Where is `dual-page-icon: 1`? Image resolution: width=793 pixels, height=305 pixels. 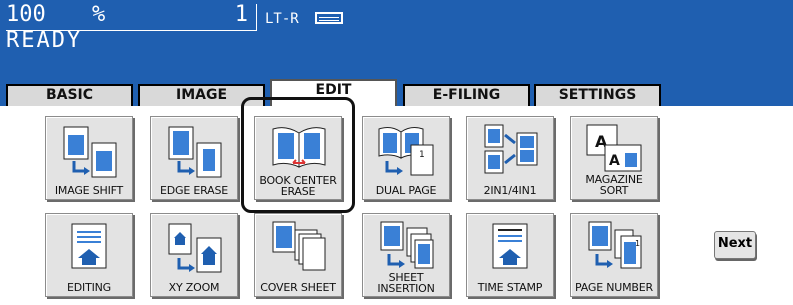
dual-page-icon: 1 is located at coordinates (406, 151).